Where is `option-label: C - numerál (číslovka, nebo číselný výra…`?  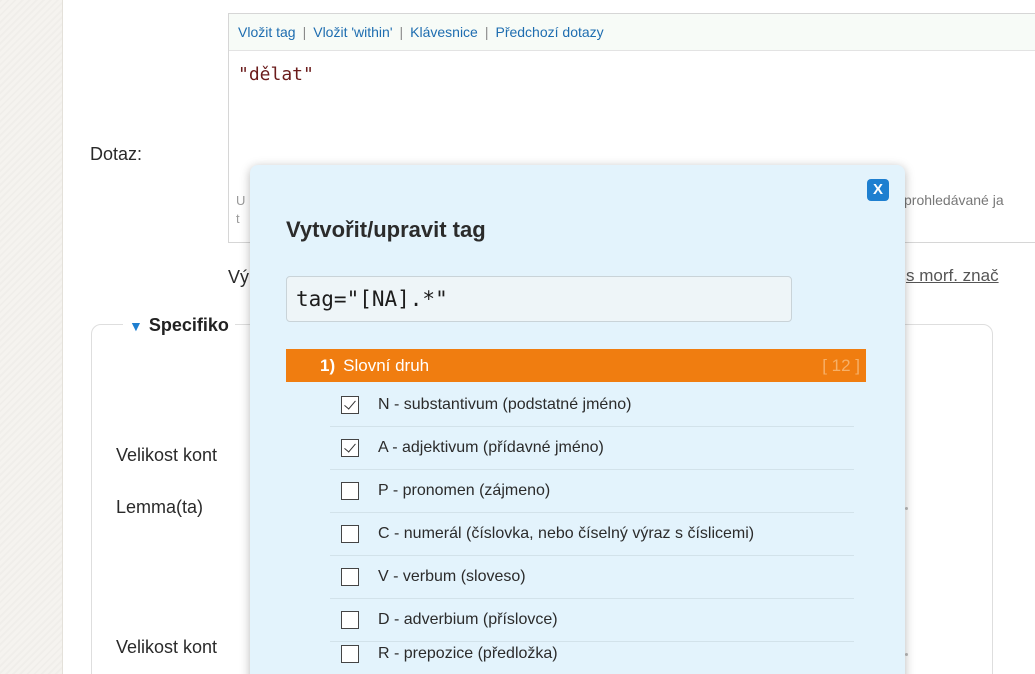 option-label: C - numerál (číslovka, nebo číselný výra… is located at coordinates (566, 533).